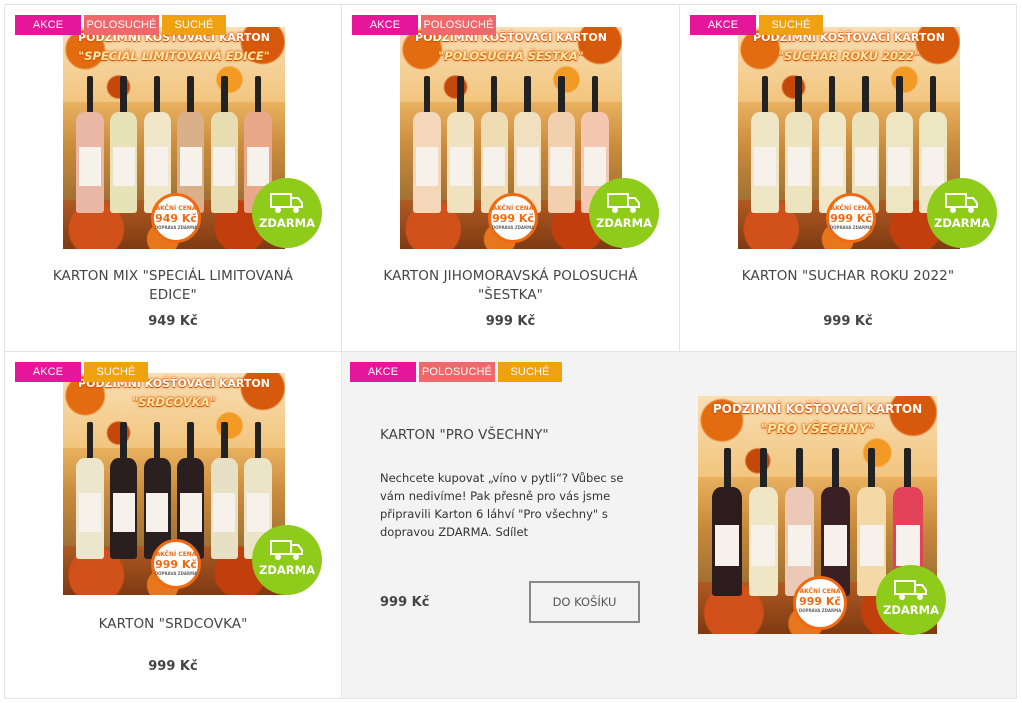 The image size is (1022, 703). I want to click on image-banner-subtitle: "SRDCOVKA", so click(174, 402).